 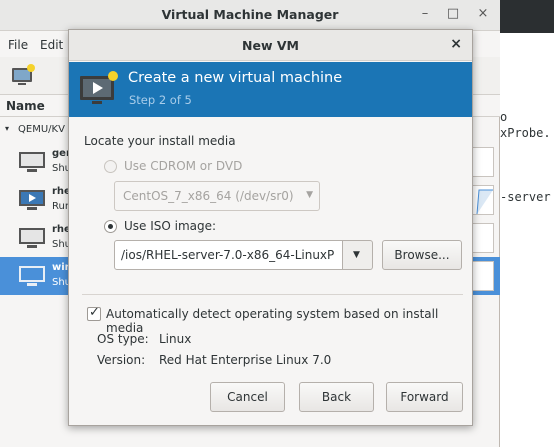 I want to click on name-column-header: Name, so click(x=25, y=106).